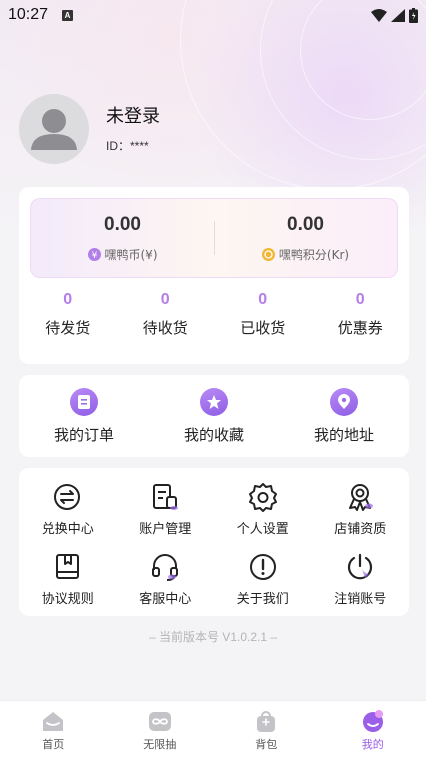 The height and width of the screenshot is (759, 426). Describe the element at coordinates (361, 587) in the screenshot. I see `service-cancel-account: 注销账号` at that location.